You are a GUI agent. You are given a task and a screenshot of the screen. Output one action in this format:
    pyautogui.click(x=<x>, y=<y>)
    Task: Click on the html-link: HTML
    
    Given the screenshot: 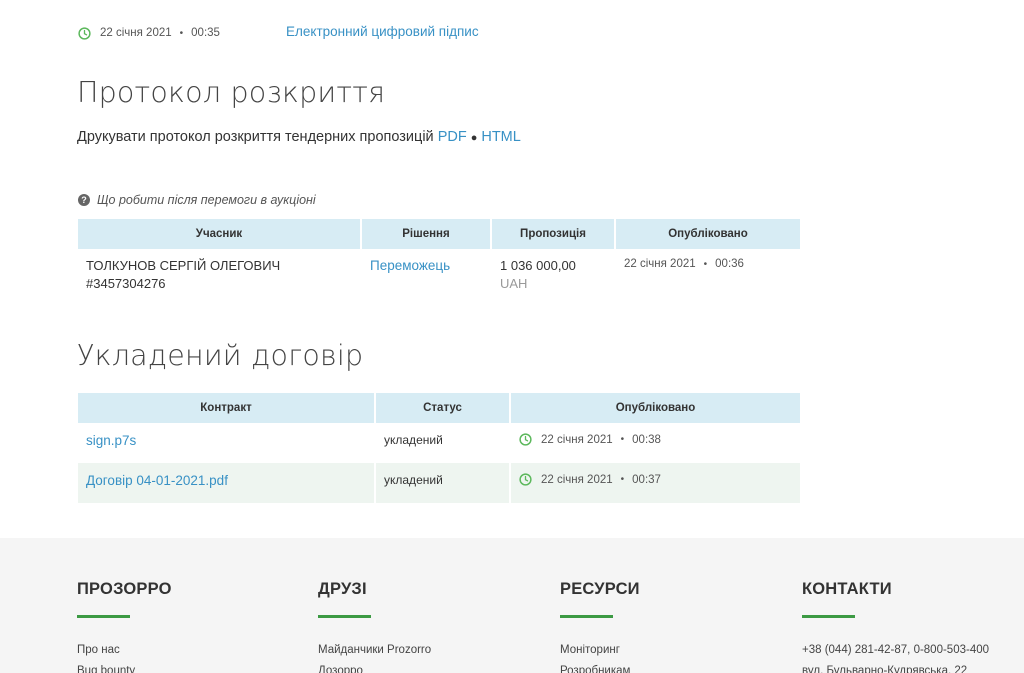 What is the action you would take?
    pyautogui.click(x=500, y=137)
    